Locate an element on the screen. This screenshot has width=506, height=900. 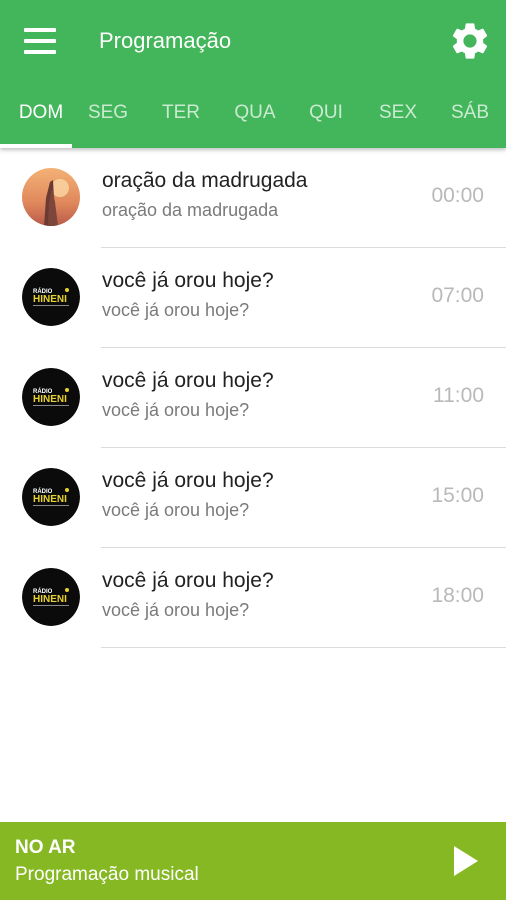
program-time: 18:00 is located at coordinates (457, 595).